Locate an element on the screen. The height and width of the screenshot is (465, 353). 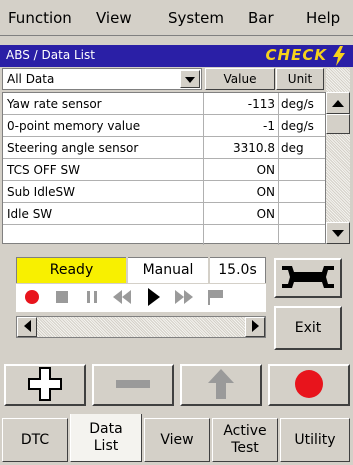
record-button is located at coordinates (32, 298).